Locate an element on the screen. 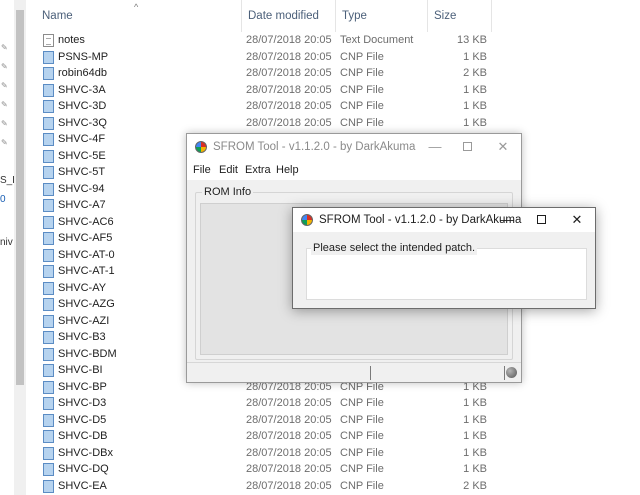 Image resolution: width=640 pixels, height=495 pixels. main-window-titlebar: SFROM Tool - v1.1.2.0 - by DarkAkuma — ✕ is located at coordinates (354, 147).